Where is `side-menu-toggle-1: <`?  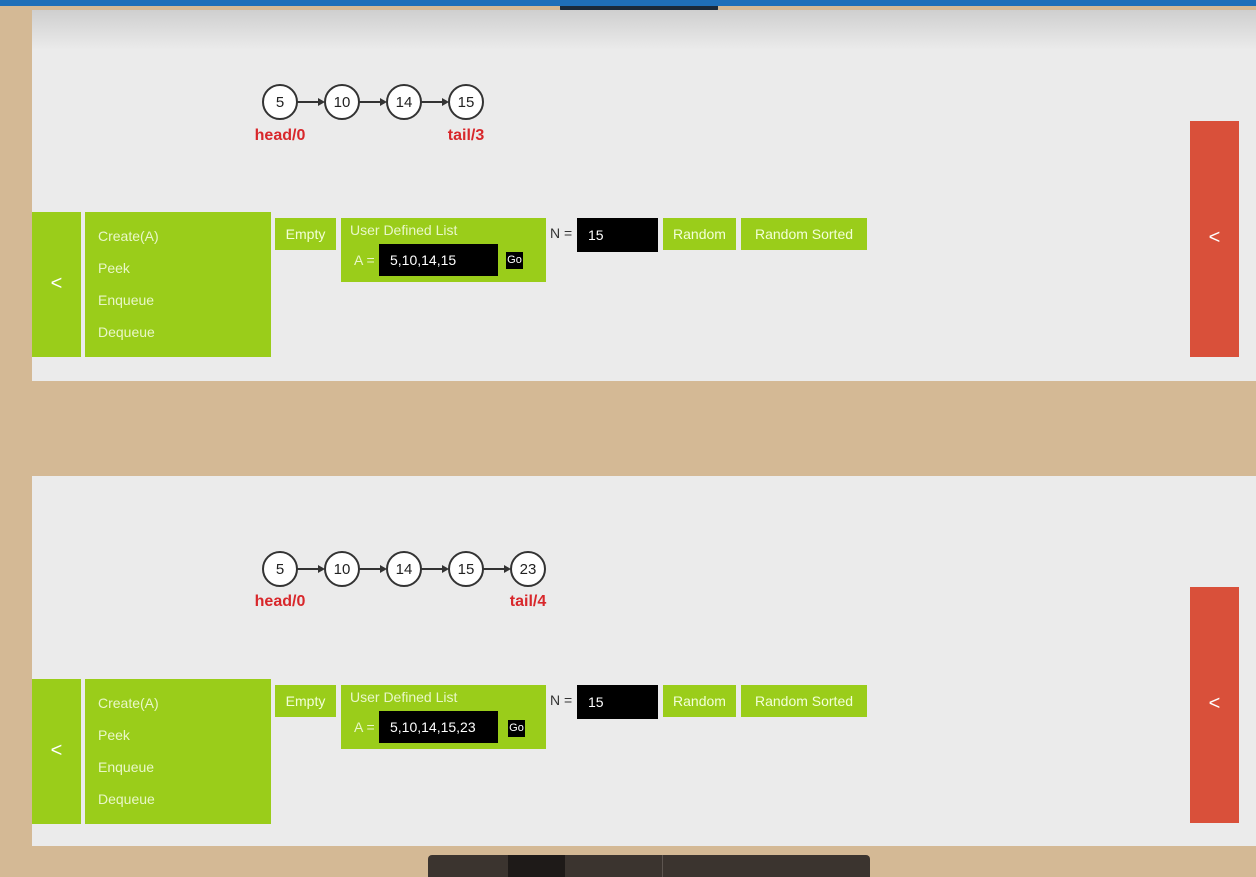
side-menu-toggle-1: < is located at coordinates (56, 284).